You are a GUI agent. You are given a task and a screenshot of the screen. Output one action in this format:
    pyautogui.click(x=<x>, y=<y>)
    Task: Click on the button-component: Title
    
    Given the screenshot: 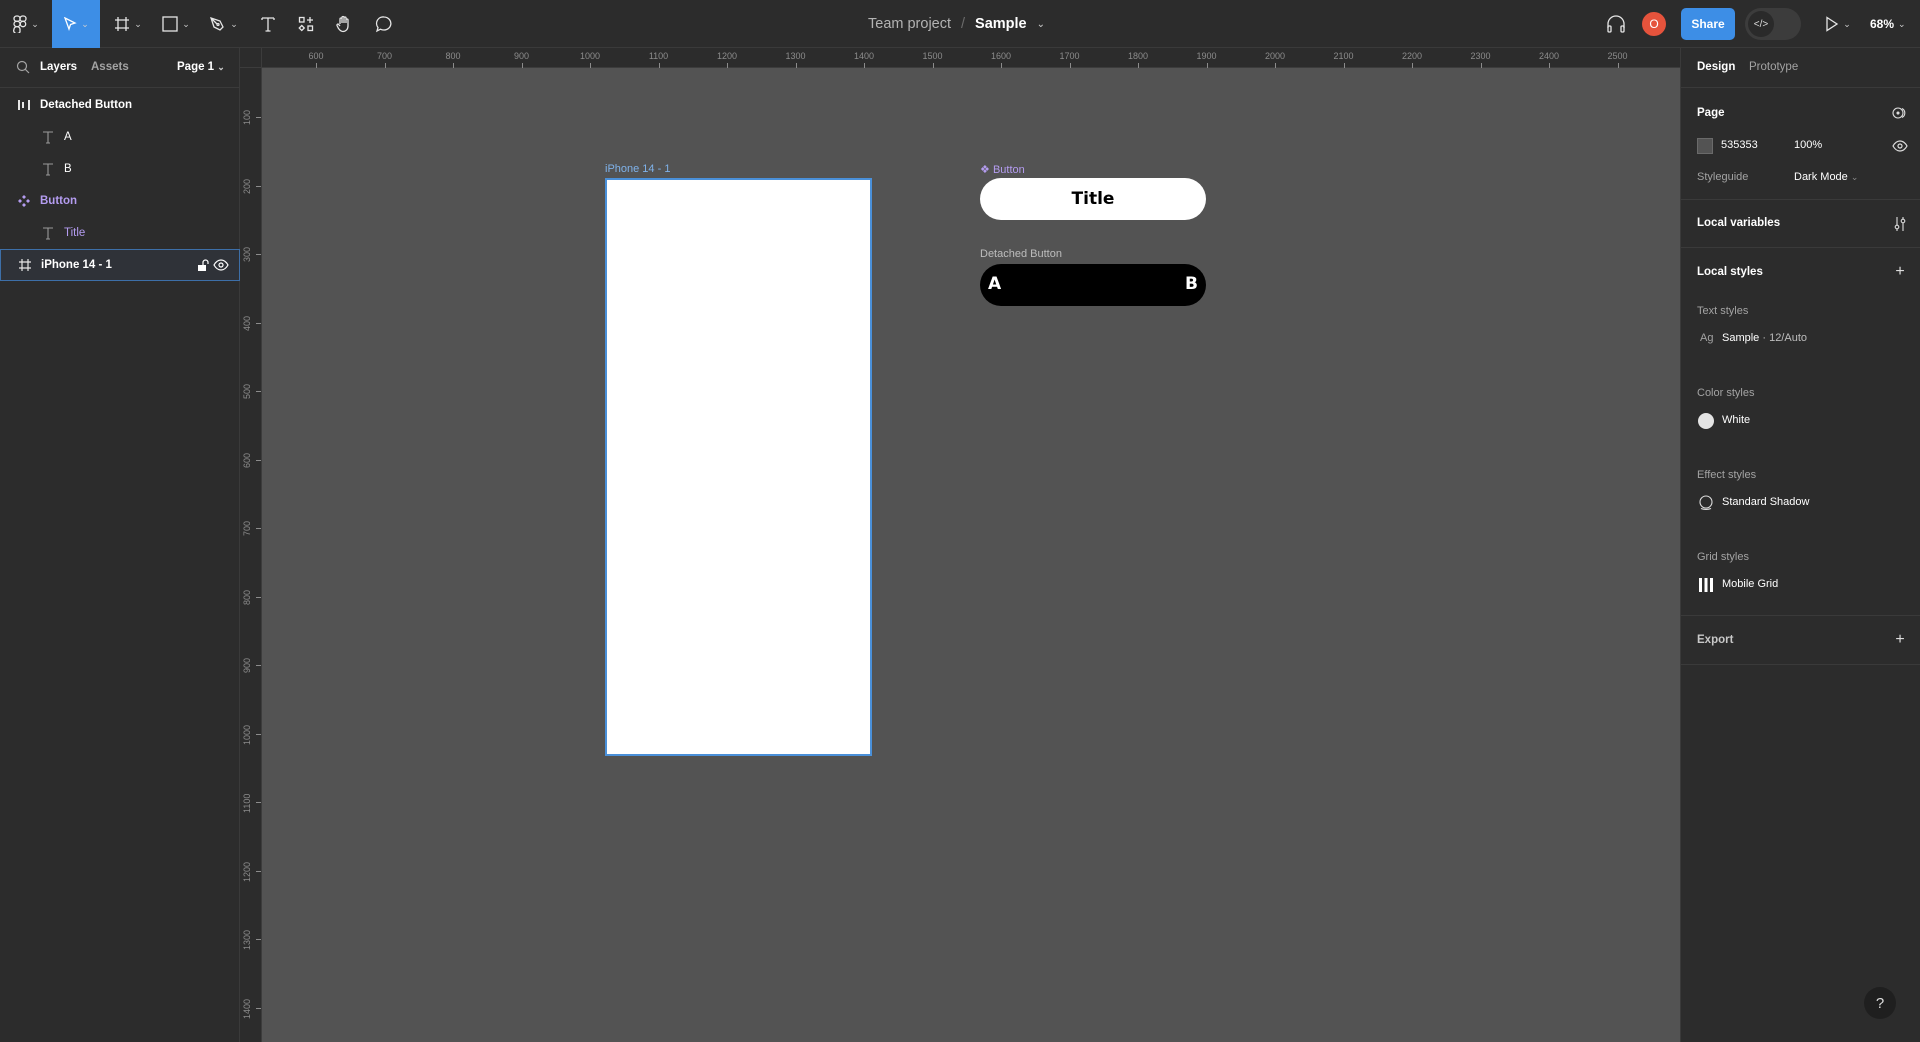 What is the action you would take?
    pyautogui.click(x=1093, y=199)
    